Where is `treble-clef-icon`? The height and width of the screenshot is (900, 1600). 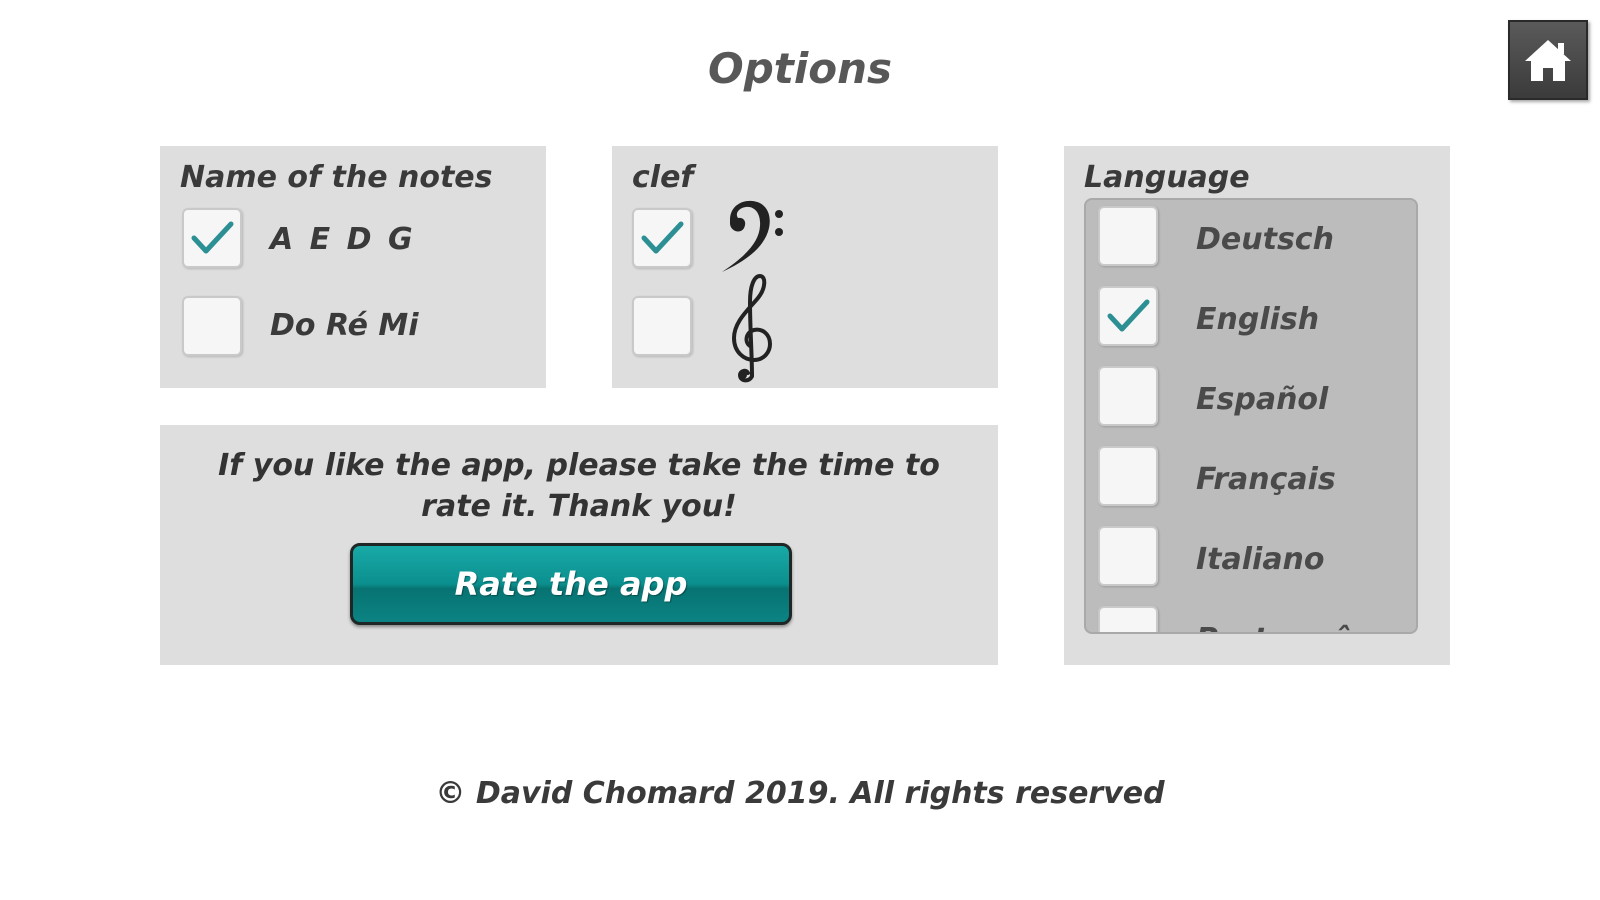
treble-clef-icon is located at coordinates (752, 328).